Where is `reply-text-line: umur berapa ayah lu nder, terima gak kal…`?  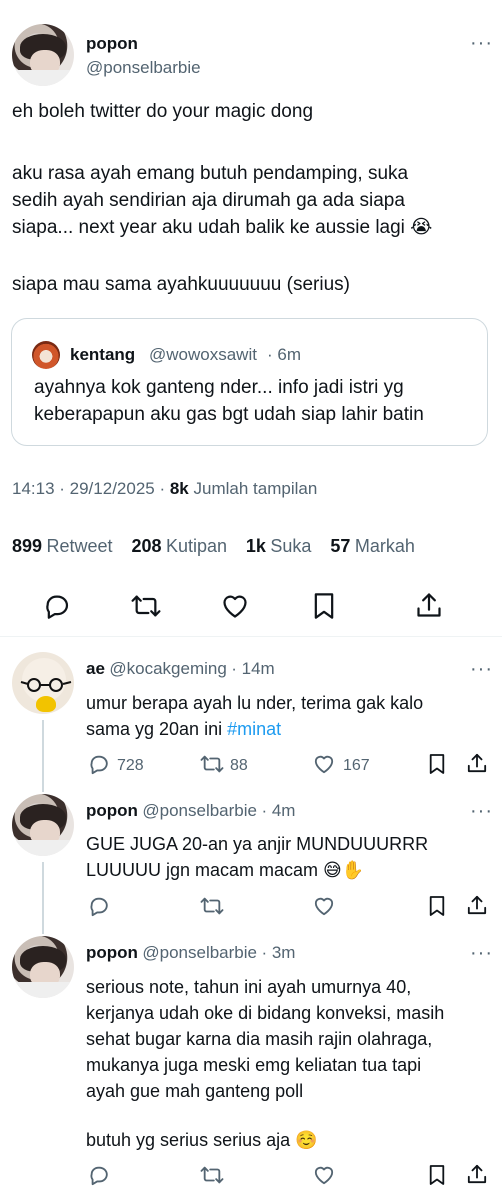 reply-text-line: umur berapa ayah lu nder, terima gak kal… is located at coordinates (255, 703).